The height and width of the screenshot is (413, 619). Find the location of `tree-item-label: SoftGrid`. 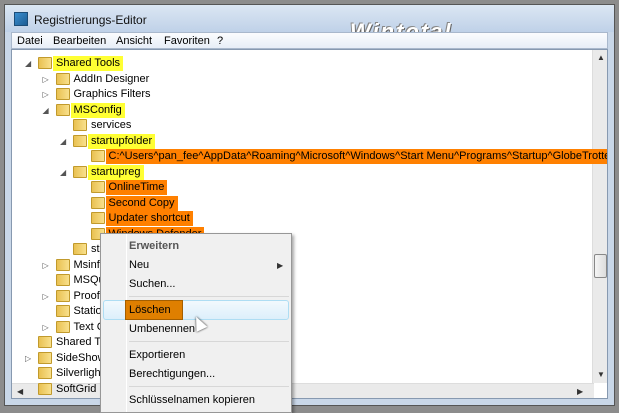

tree-item-label: SoftGrid is located at coordinates (76, 388).